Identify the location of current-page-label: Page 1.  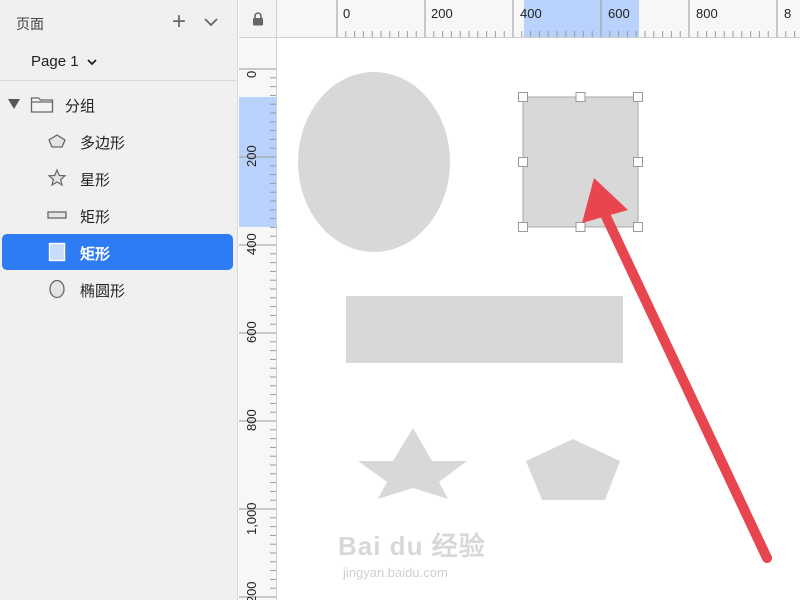
(55, 61).